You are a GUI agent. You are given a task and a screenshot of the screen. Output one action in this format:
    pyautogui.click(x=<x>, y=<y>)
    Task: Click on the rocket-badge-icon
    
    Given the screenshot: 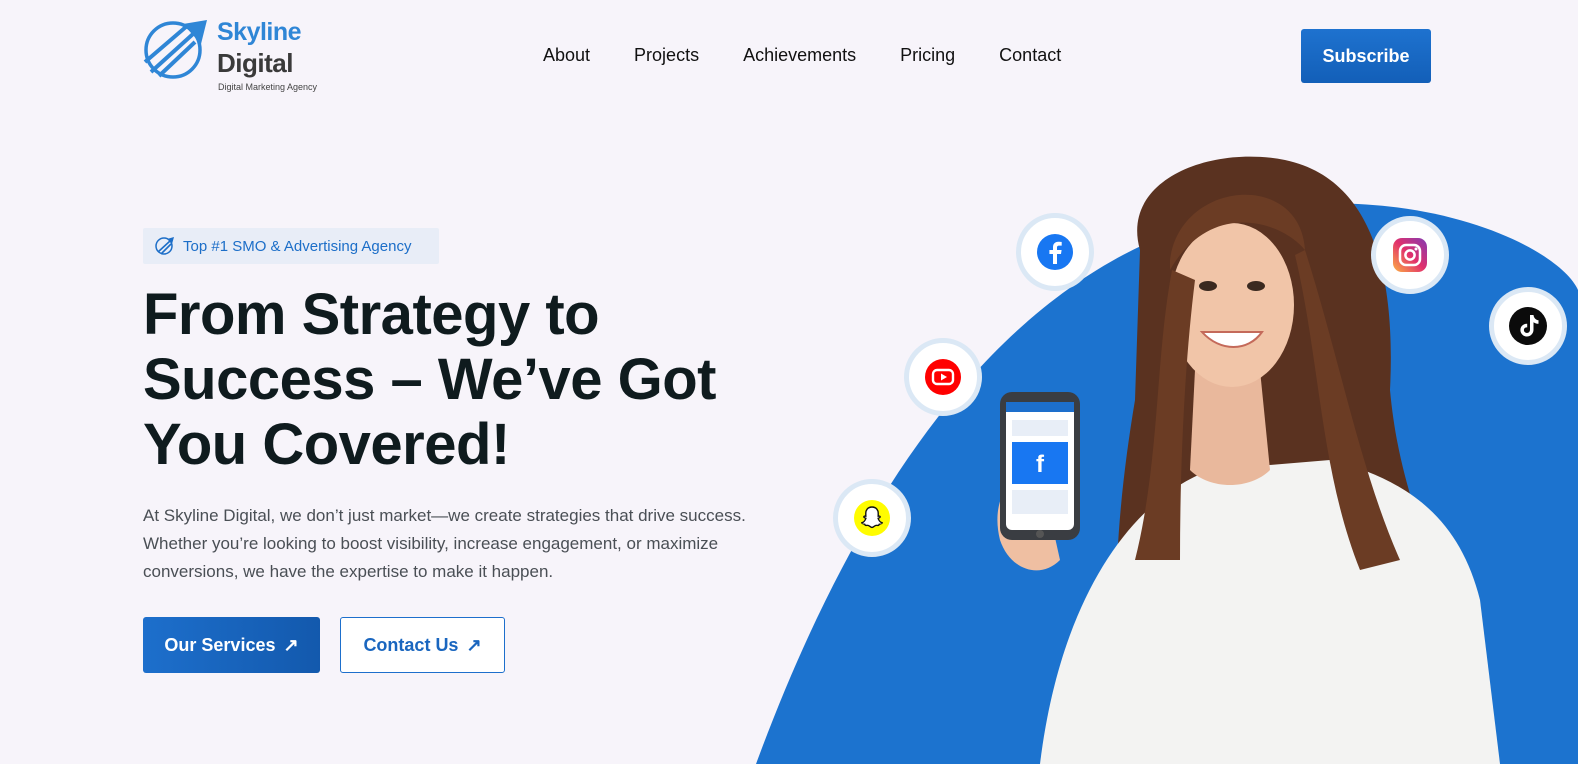 What is the action you would take?
    pyautogui.click(x=164, y=246)
    